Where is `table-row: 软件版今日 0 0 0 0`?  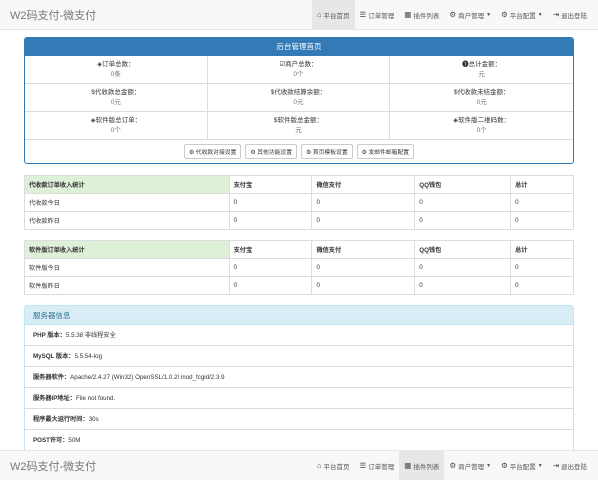
table-row: 软件版今日 0 0 0 0 is located at coordinates (299, 267).